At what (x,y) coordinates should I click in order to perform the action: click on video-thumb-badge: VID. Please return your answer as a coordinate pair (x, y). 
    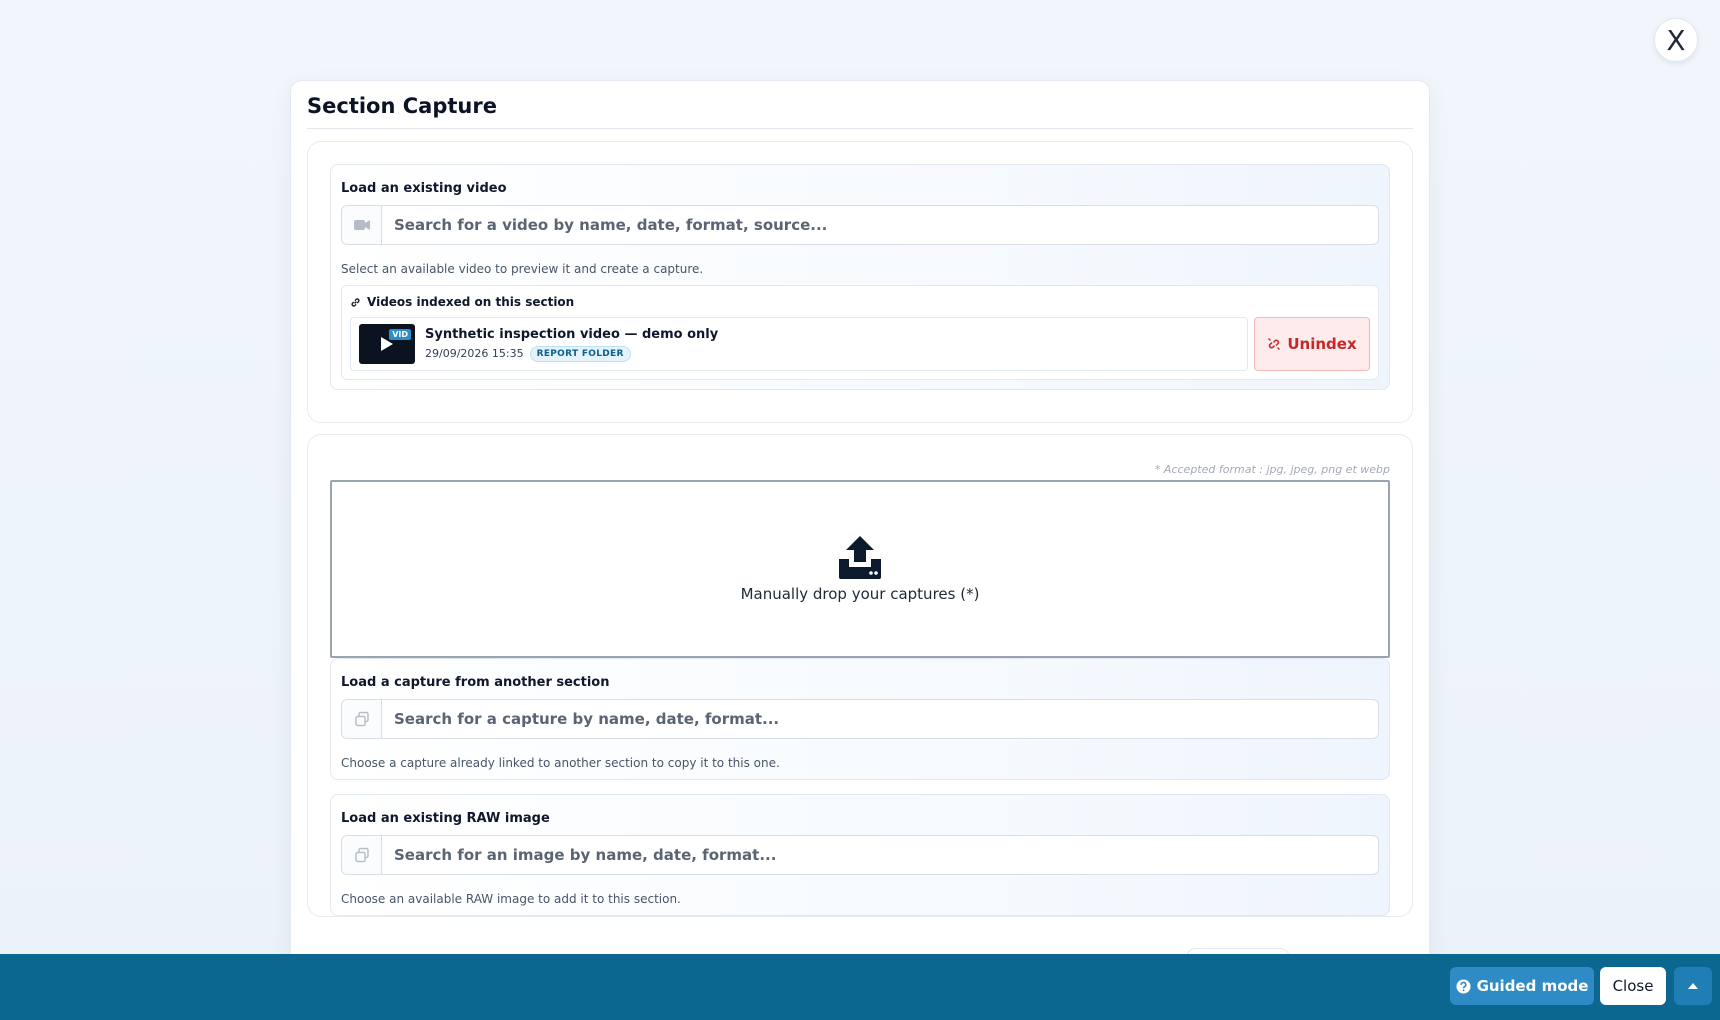
    Looking at the image, I should click on (400, 334).